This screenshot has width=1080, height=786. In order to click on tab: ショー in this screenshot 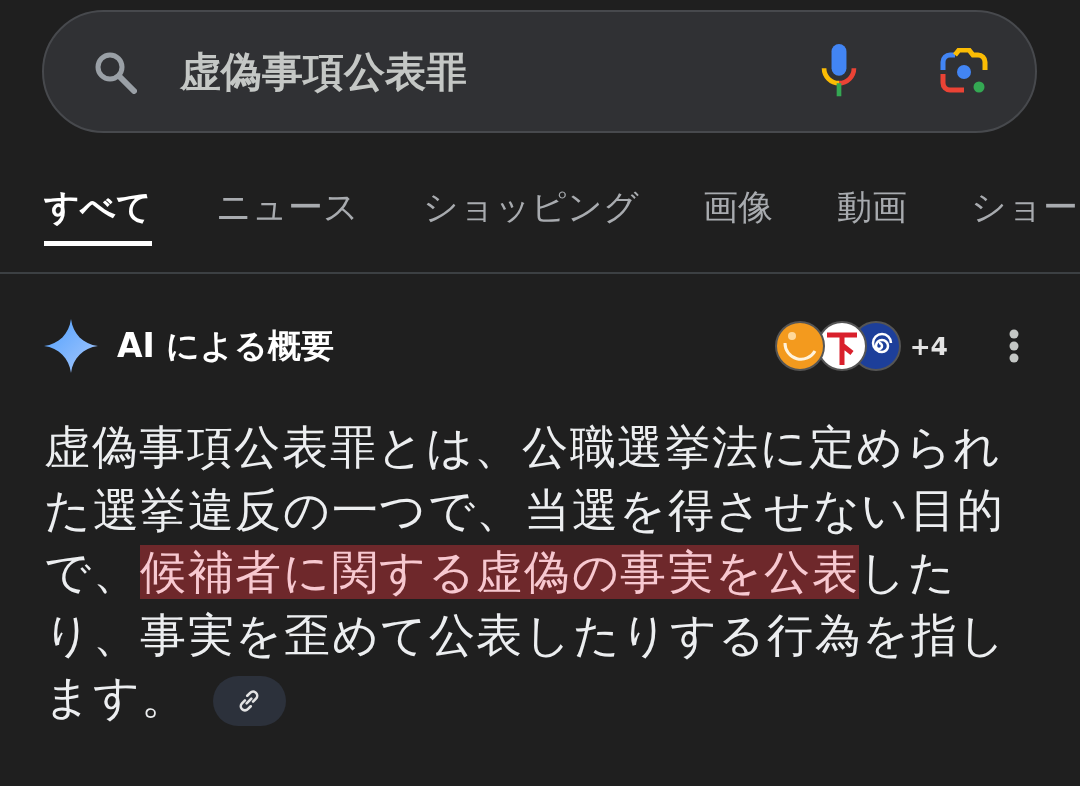, I will do `click(1024, 210)`.